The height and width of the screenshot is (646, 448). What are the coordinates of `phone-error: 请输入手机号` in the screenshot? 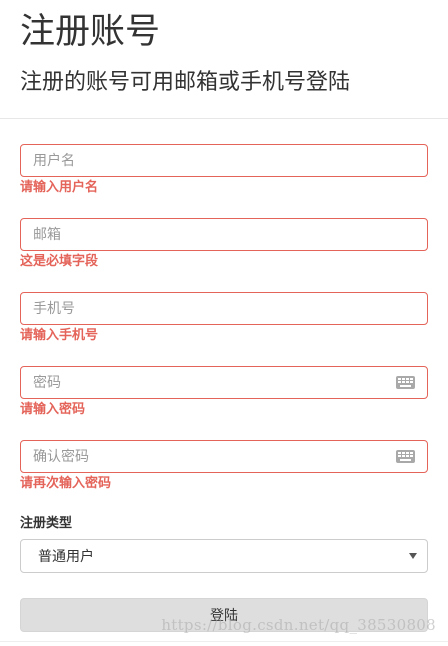 It's located at (59, 335).